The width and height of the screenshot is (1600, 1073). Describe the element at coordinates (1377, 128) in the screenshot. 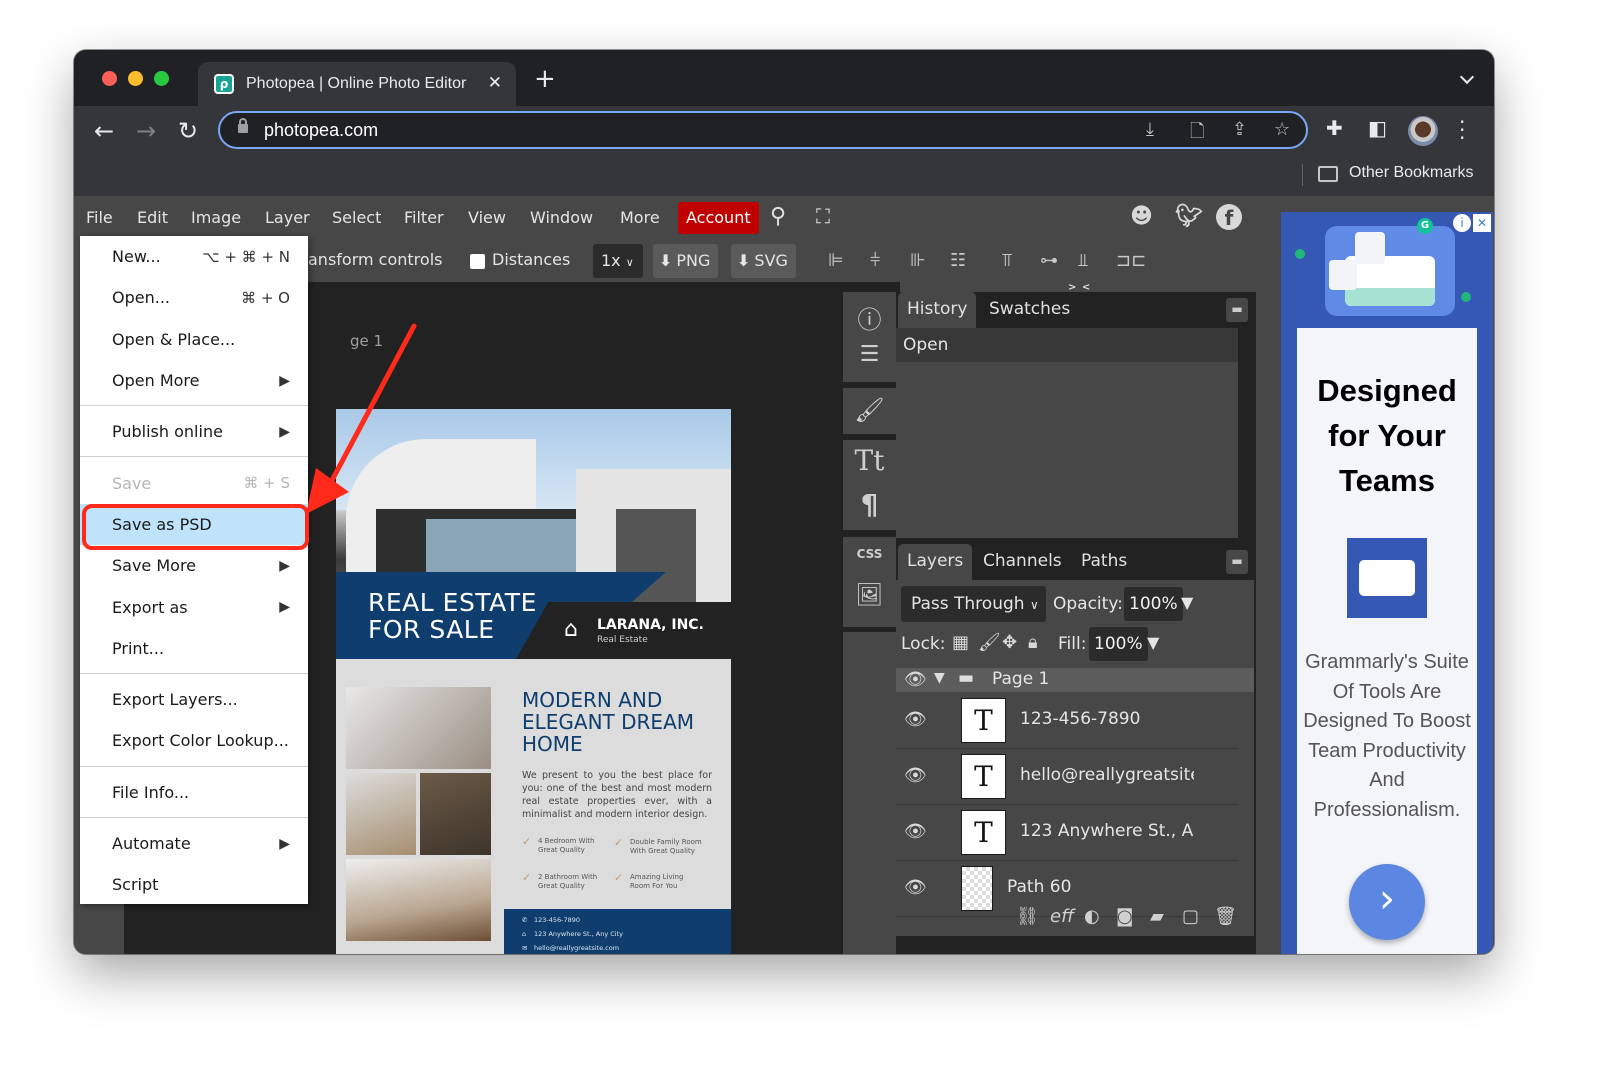

I see `side-panel-icon: ◧` at that location.